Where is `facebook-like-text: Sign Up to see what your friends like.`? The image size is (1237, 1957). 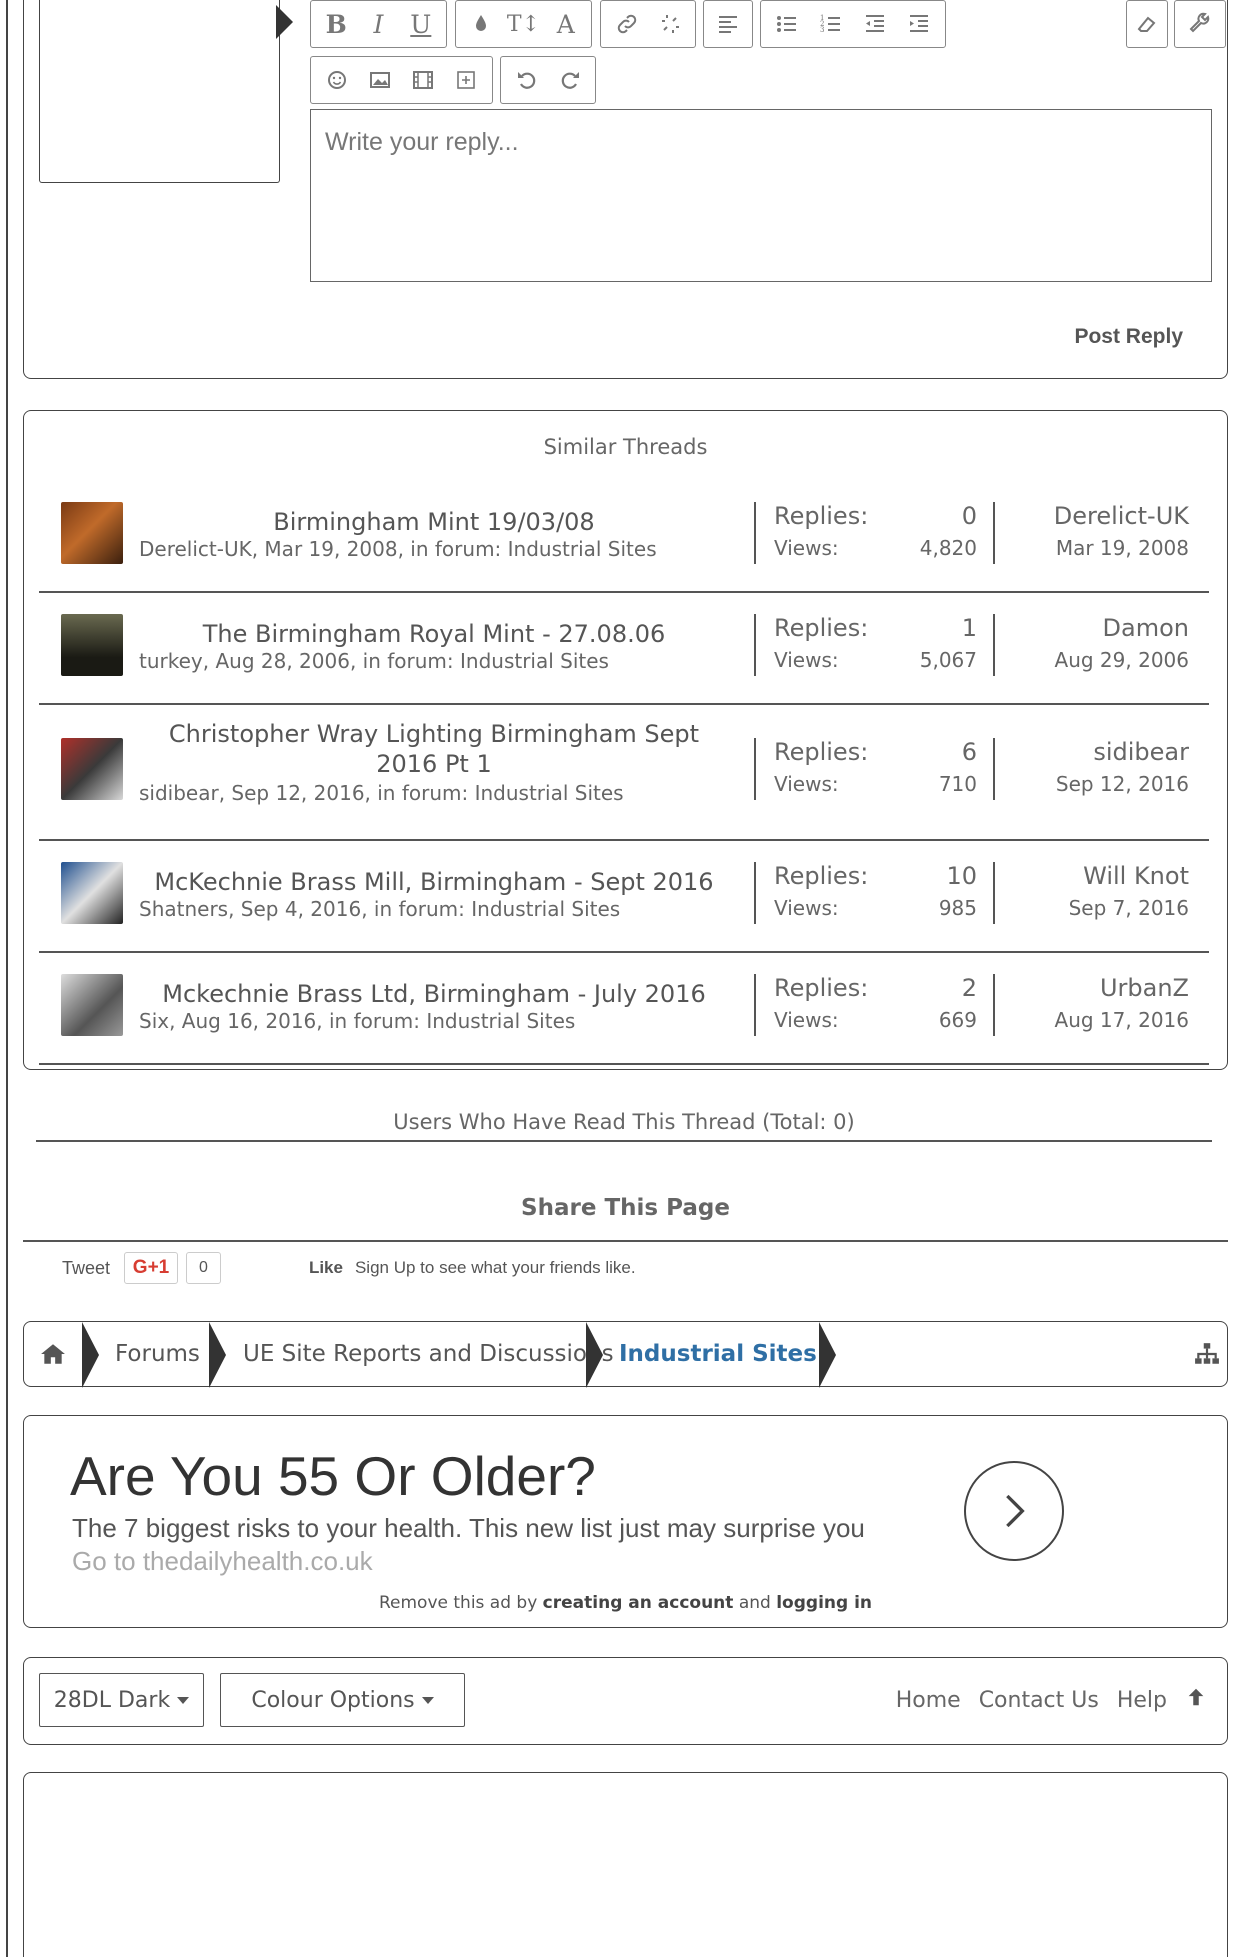 facebook-like-text: Sign Up to see what your friends like. is located at coordinates (495, 1267).